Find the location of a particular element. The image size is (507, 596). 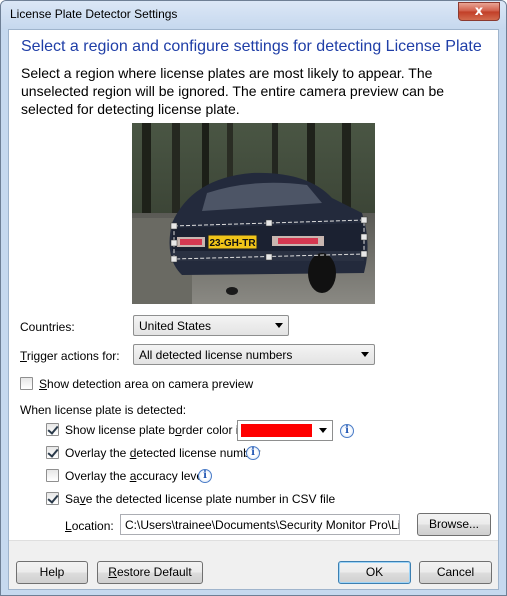

save-csv-checkbox is located at coordinates (52, 498).